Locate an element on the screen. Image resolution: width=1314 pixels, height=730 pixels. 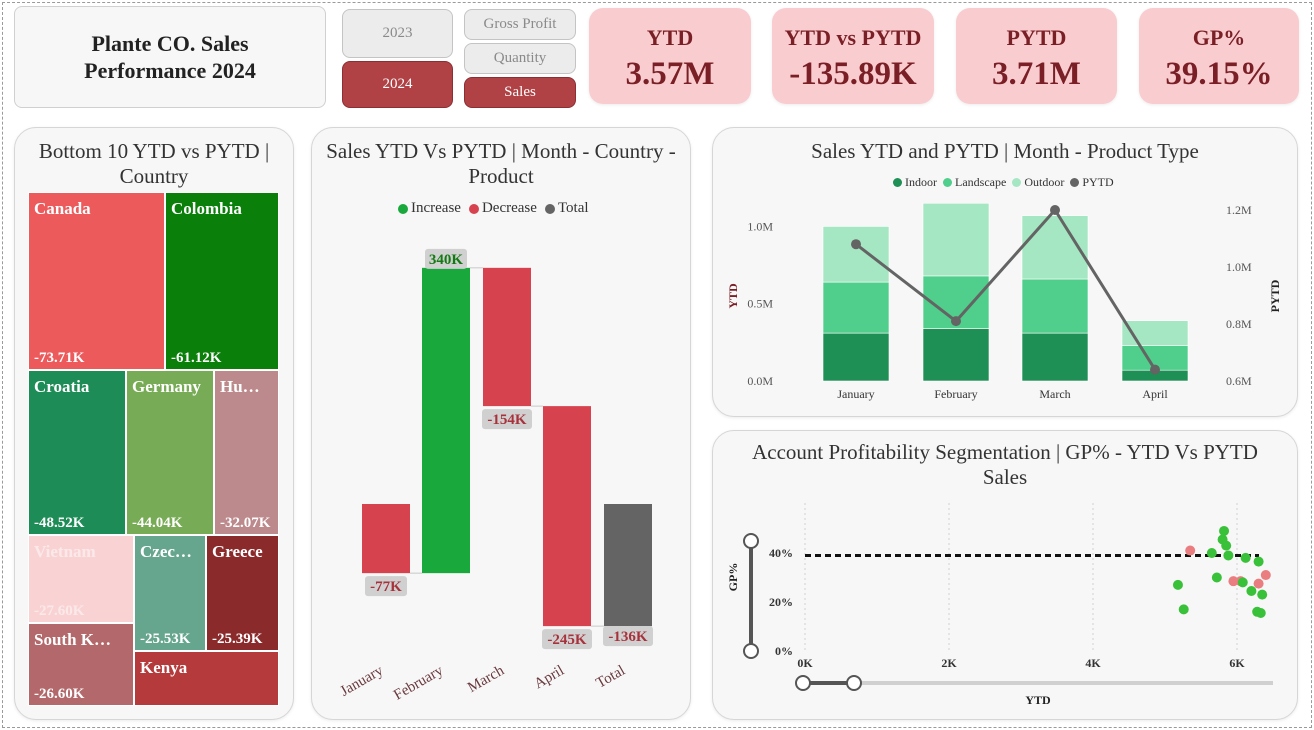
treemap-cell-value: -73.71K is located at coordinates (59, 358).